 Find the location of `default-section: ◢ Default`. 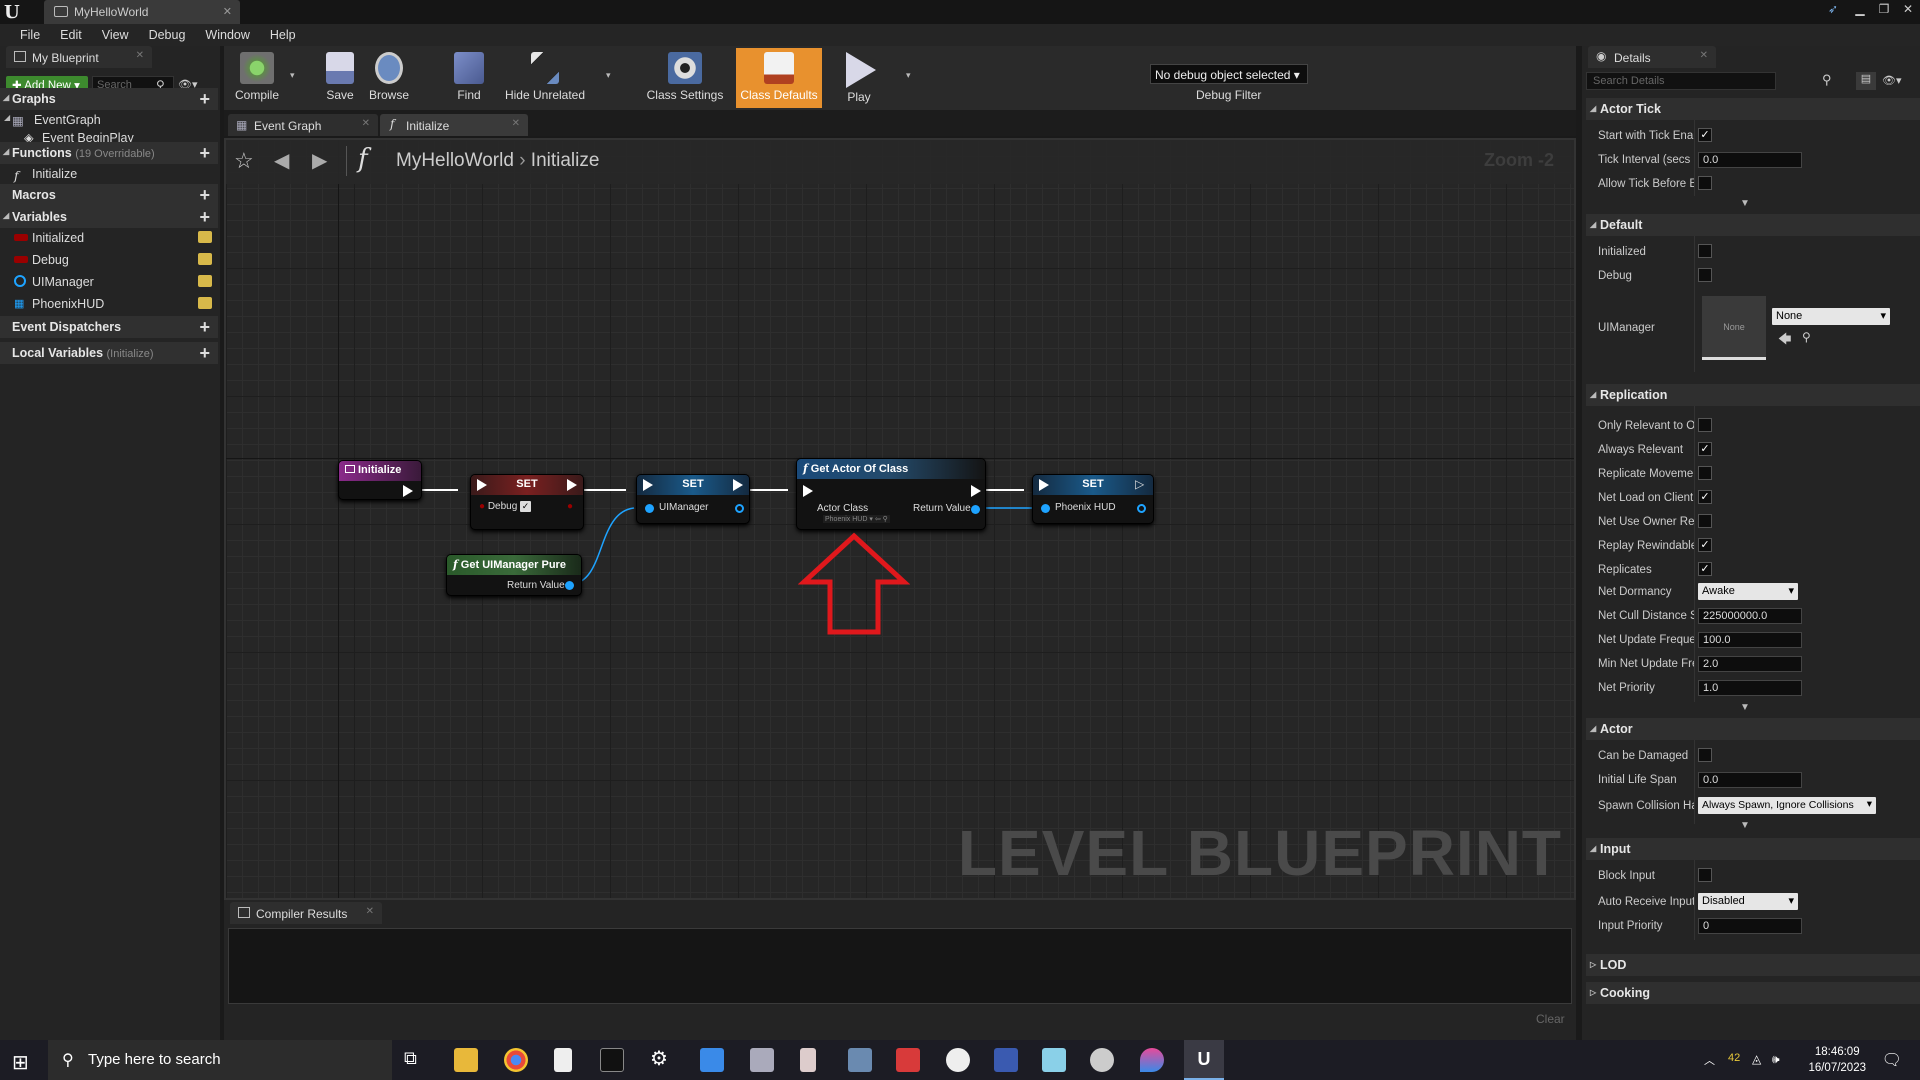

default-section: ◢ Default is located at coordinates (1753, 225).